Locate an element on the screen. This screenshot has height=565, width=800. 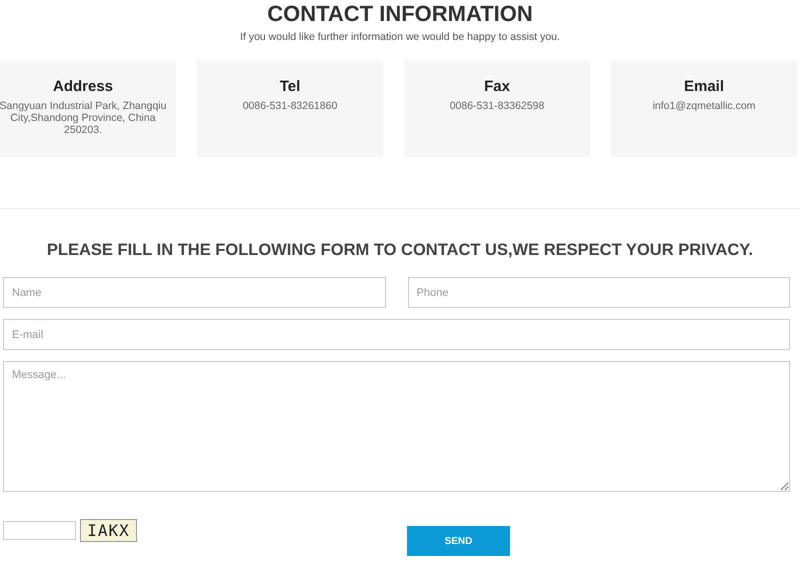
phone-field: Phone is located at coordinates (599, 292).